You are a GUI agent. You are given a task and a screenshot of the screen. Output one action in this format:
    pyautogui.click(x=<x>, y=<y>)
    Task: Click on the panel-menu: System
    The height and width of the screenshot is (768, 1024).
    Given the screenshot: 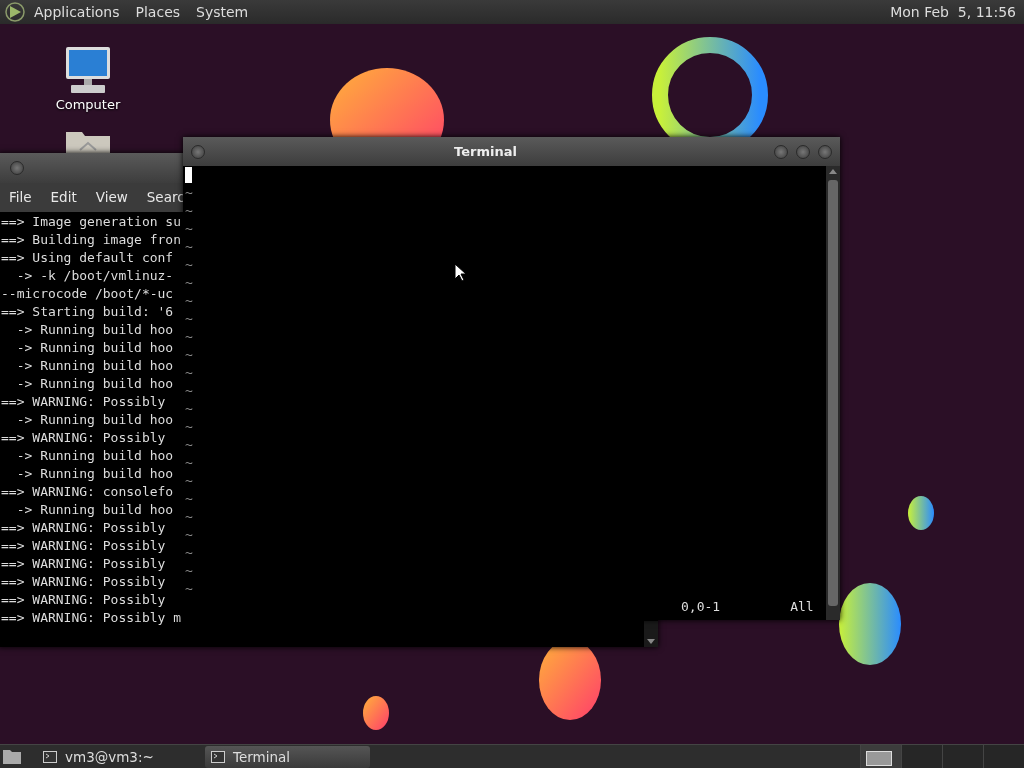 What is the action you would take?
    pyautogui.click(x=222, y=12)
    